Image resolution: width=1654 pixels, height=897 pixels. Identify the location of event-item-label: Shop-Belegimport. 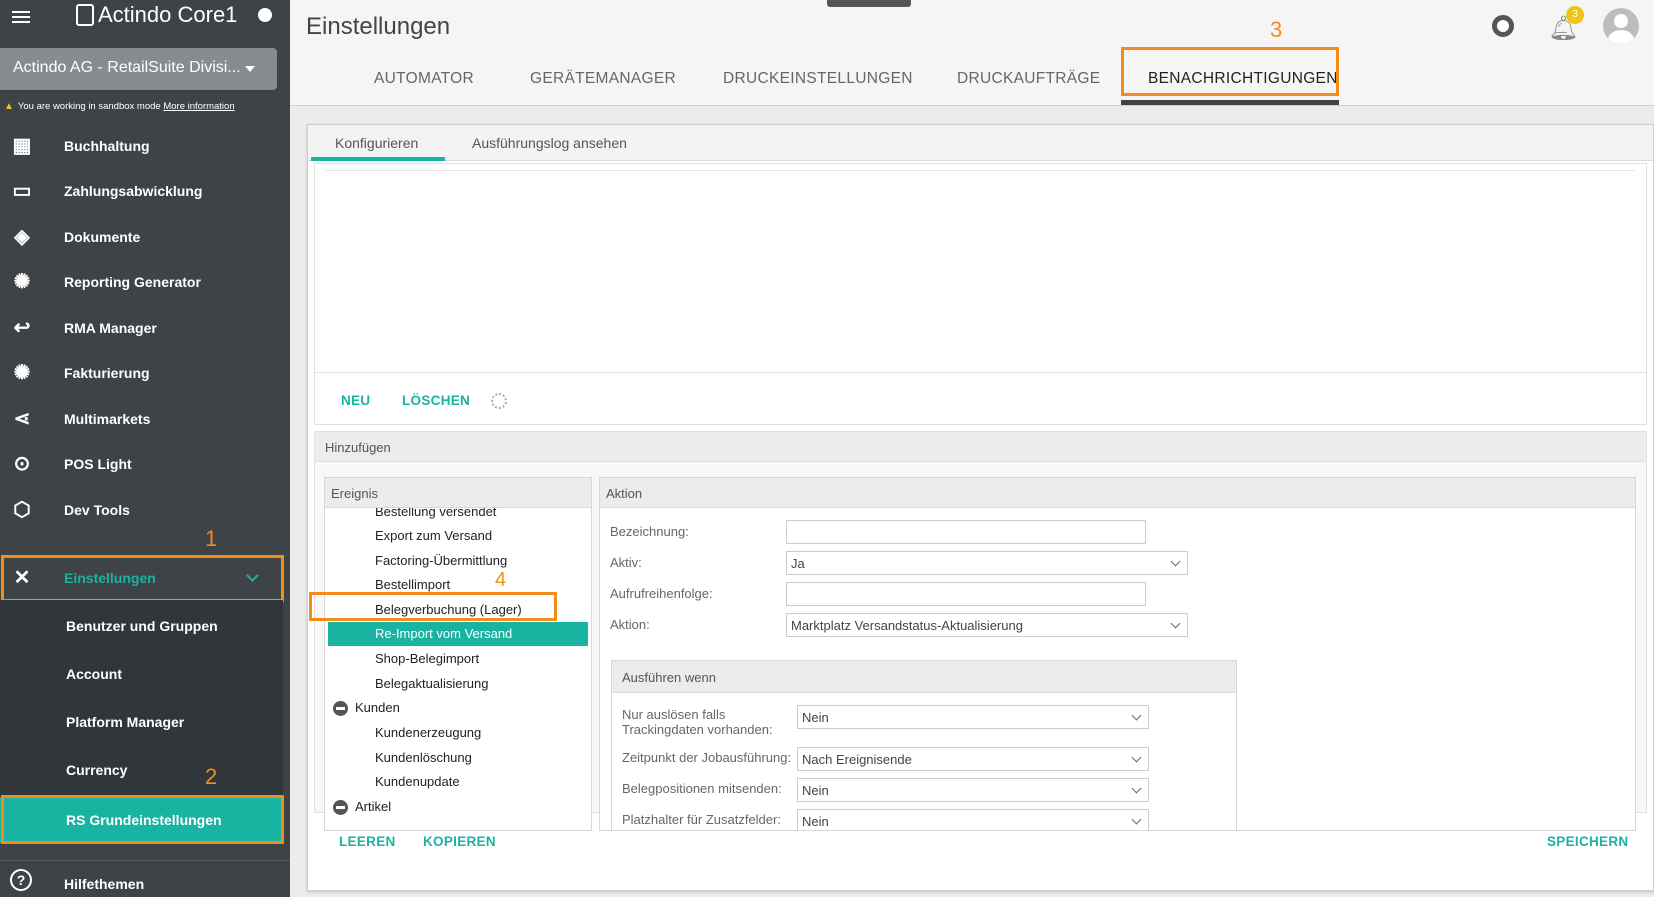
(427, 658).